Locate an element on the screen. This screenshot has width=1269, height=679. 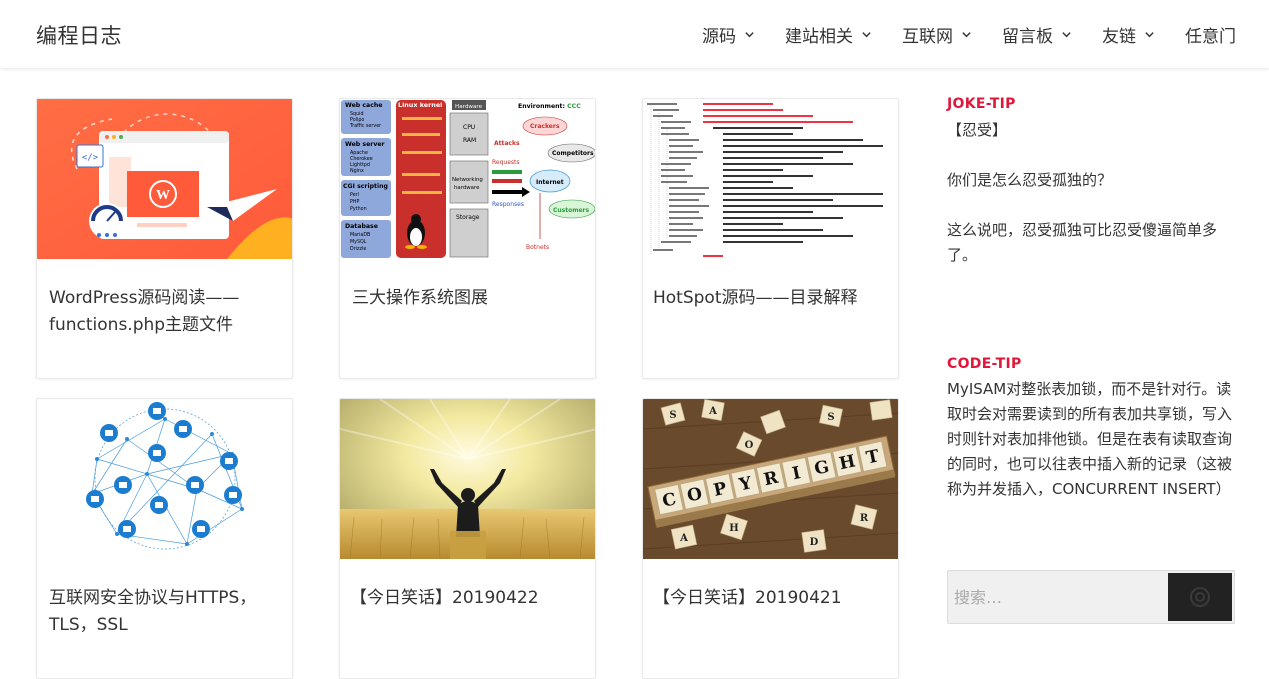
svg-text: Hardware is located at coordinates (469, 107).